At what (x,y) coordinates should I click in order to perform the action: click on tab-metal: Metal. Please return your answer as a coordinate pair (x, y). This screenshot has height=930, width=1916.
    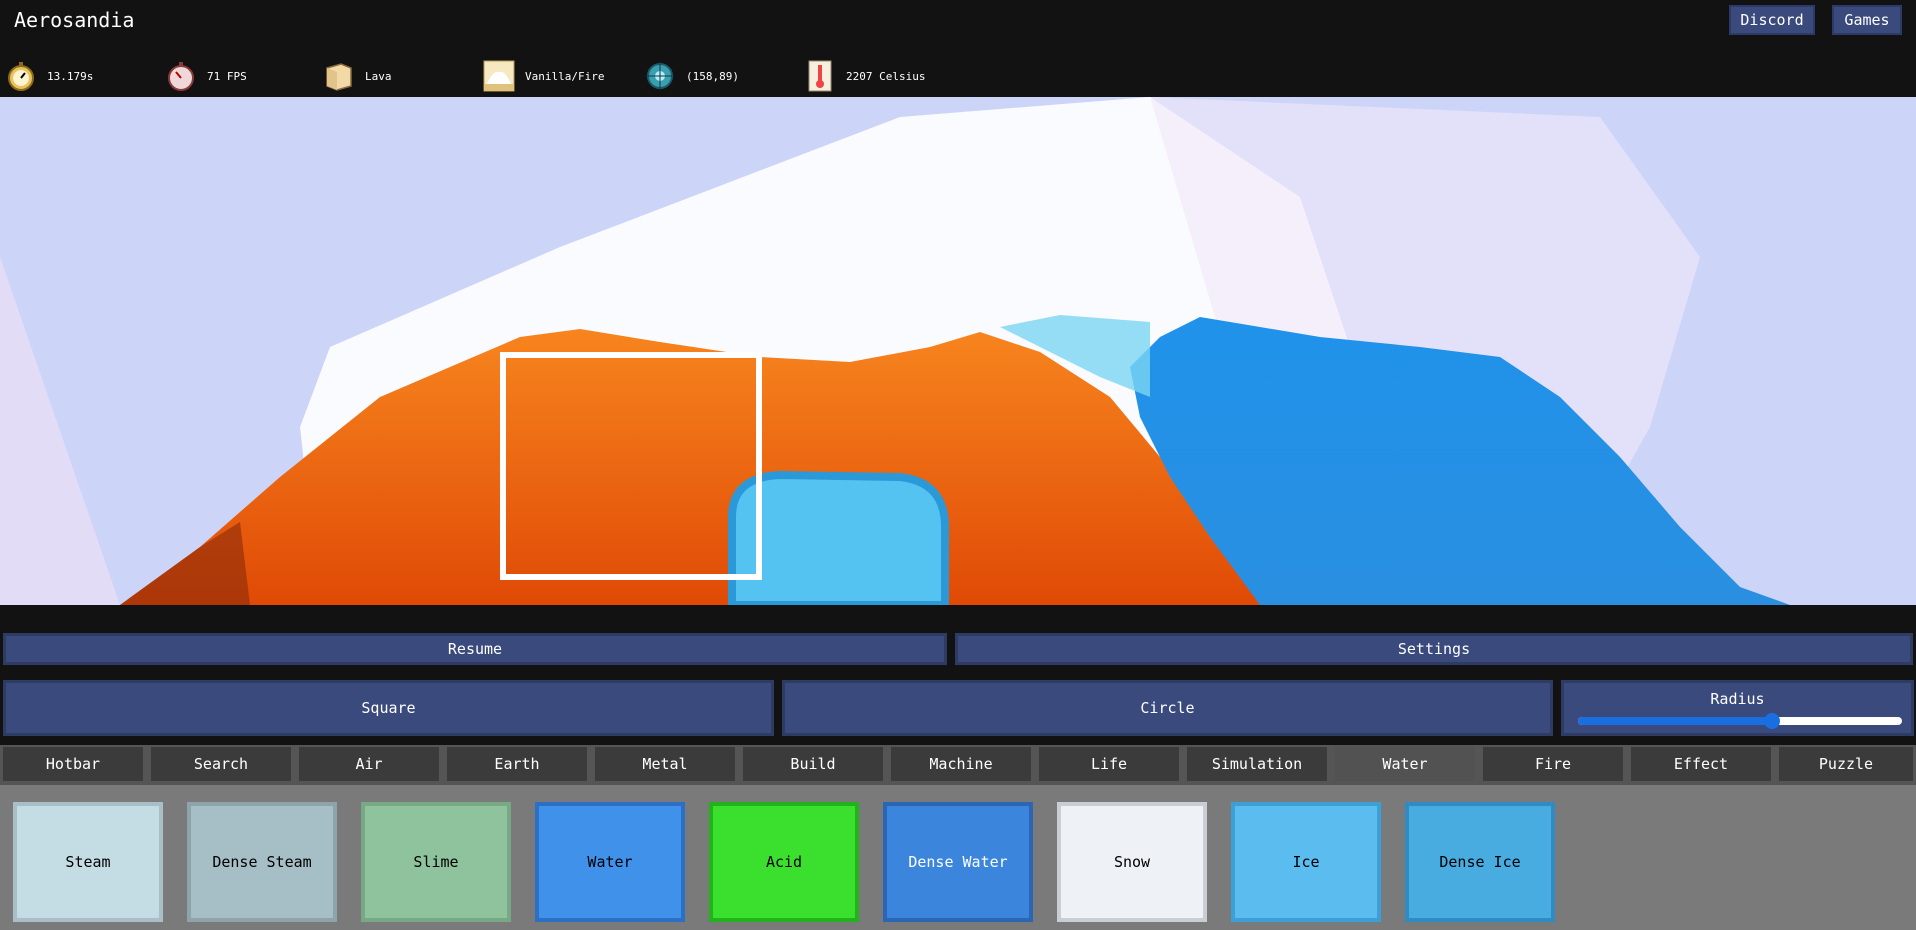
    Looking at the image, I should click on (665, 764).